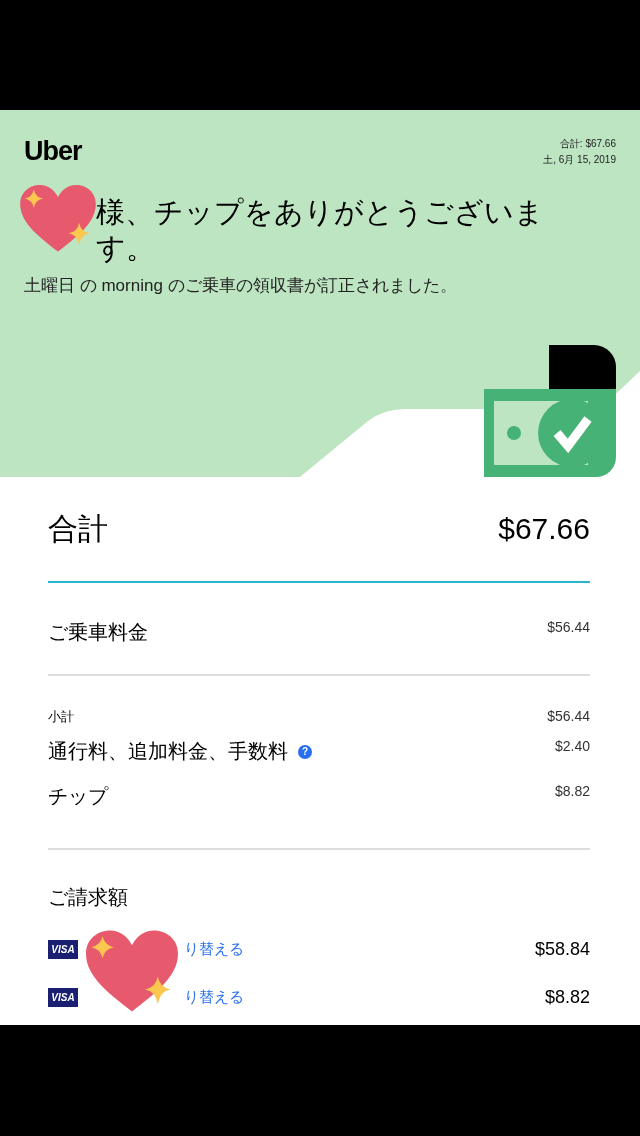 Image resolution: width=640 pixels, height=1136 pixels. Describe the element at coordinates (88, 897) in the screenshot. I see `charges-heading: ご請求額` at that location.